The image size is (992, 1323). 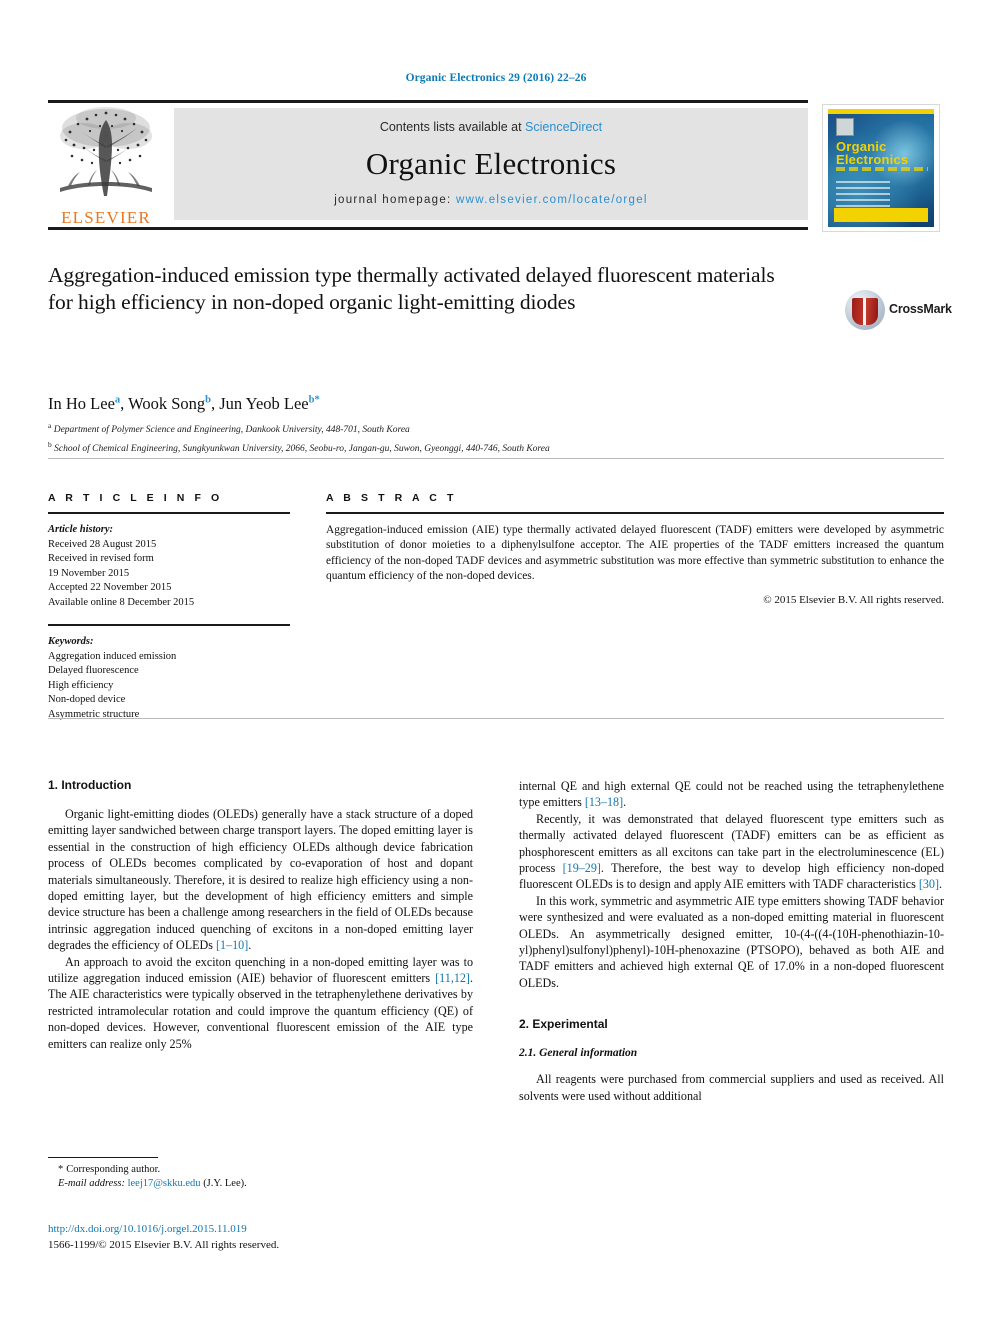 I want to click on cover-subtitle-bars, so click(x=882, y=169).